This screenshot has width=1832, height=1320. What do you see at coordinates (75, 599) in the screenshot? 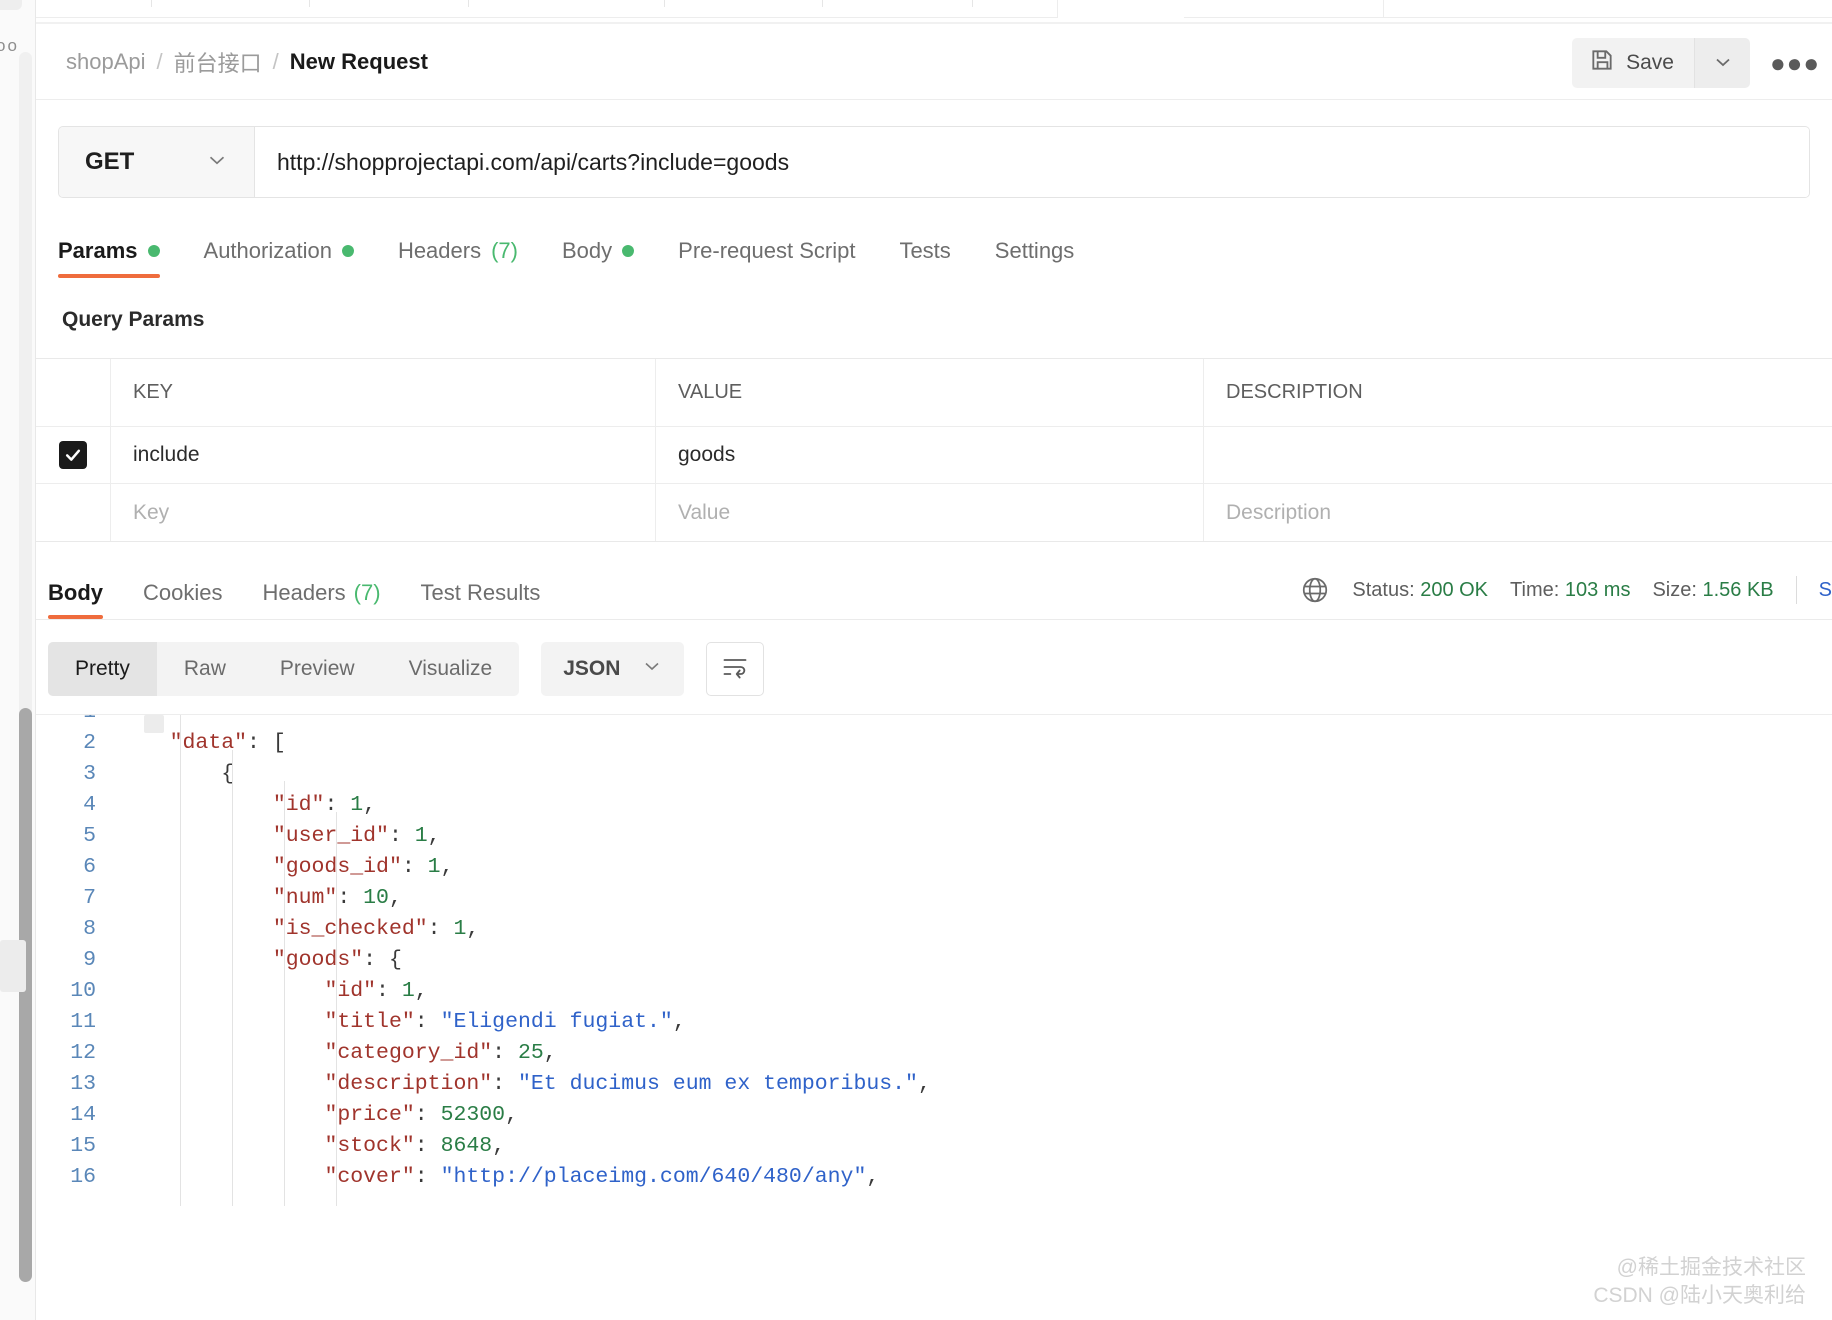
I see `response-tab-body: Body` at bounding box center [75, 599].